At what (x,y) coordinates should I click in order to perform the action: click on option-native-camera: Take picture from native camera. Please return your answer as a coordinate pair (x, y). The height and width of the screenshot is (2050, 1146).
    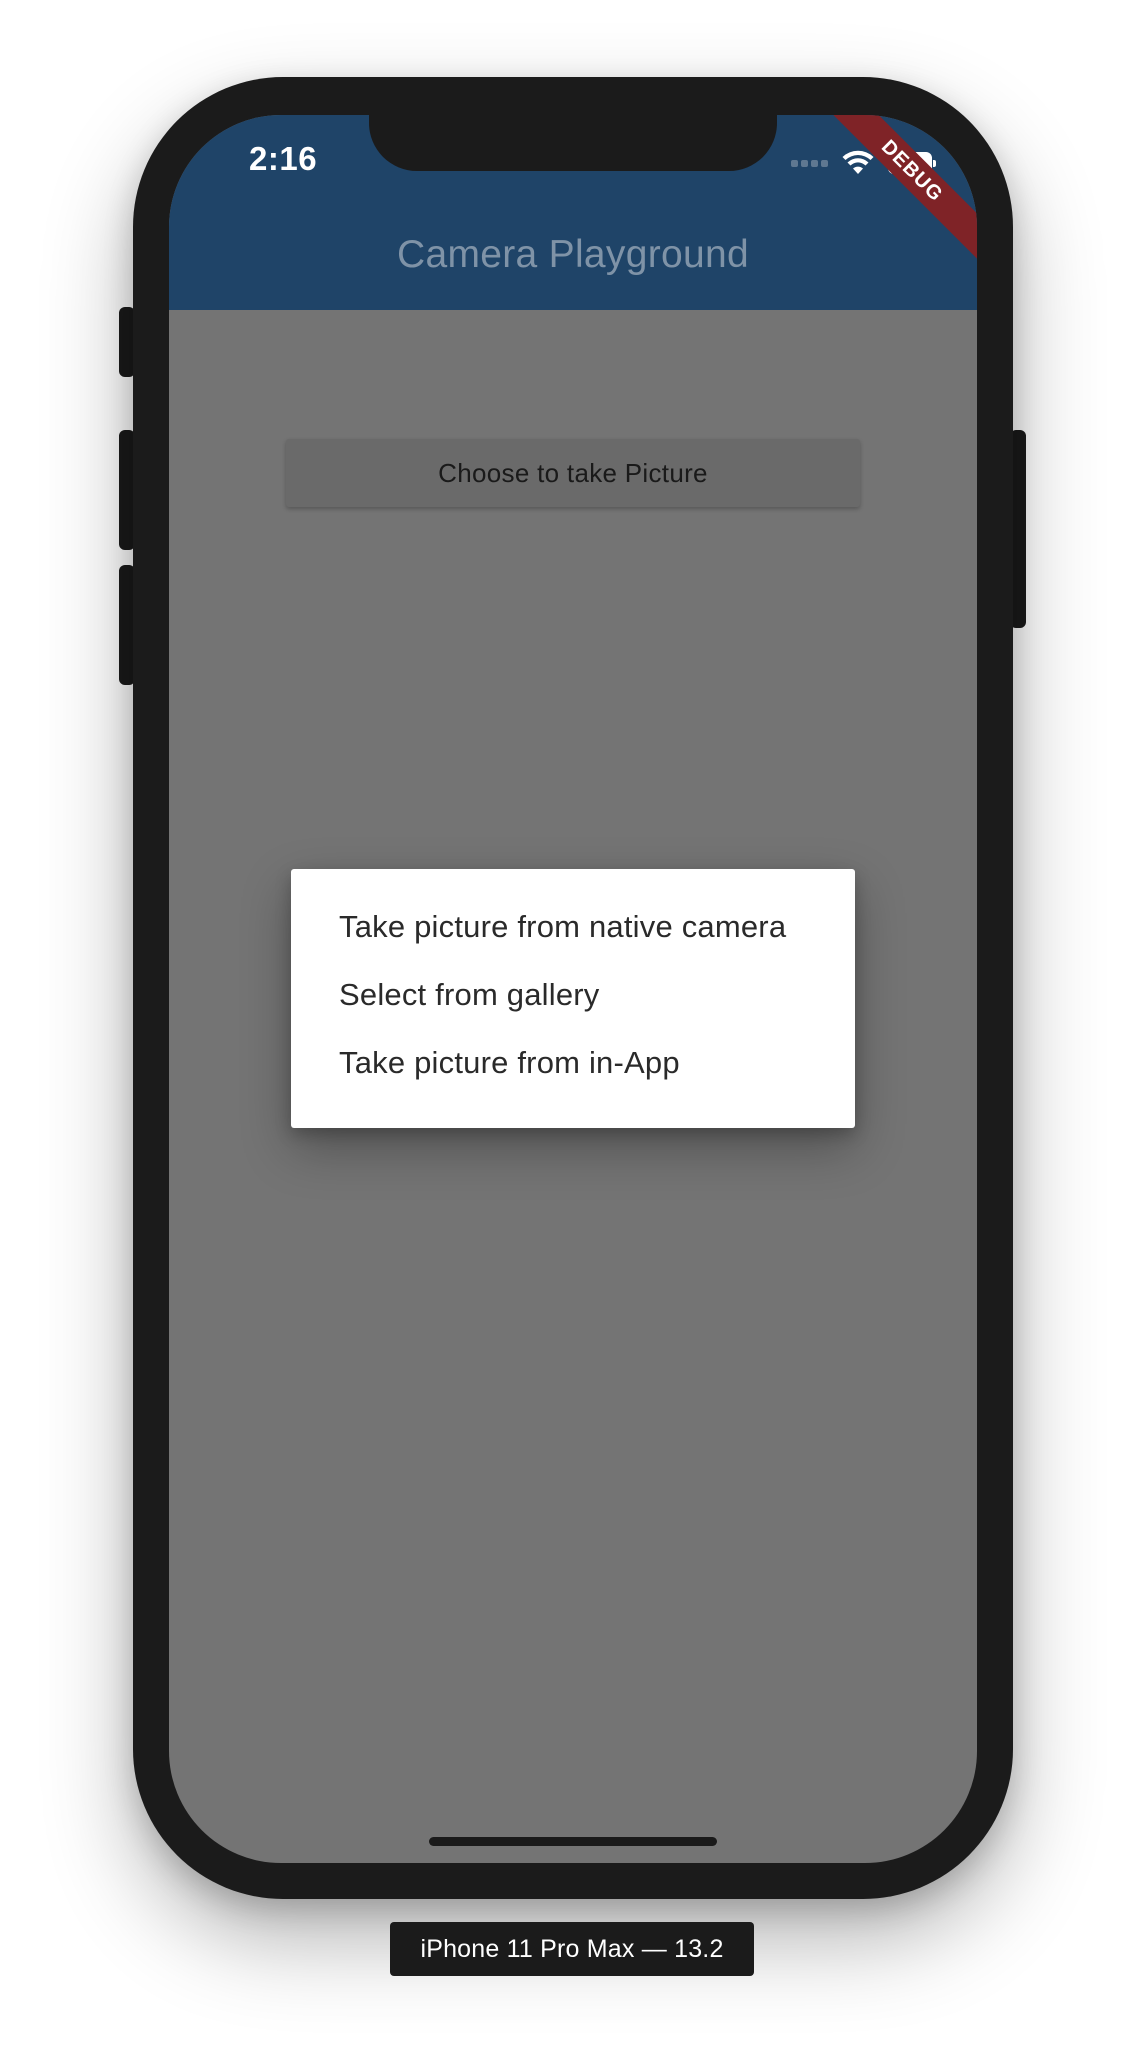
    Looking at the image, I should click on (562, 927).